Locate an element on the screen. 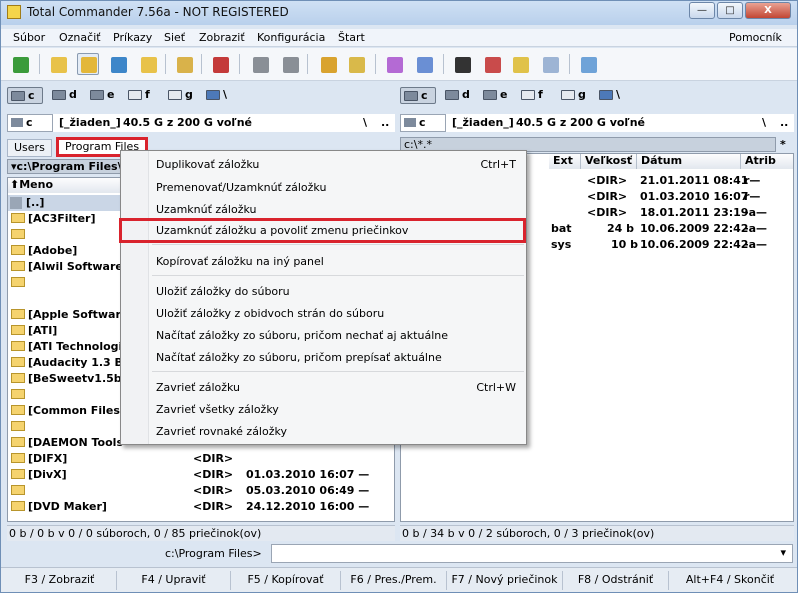  tree-view-button is located at coordinates (148, 64).